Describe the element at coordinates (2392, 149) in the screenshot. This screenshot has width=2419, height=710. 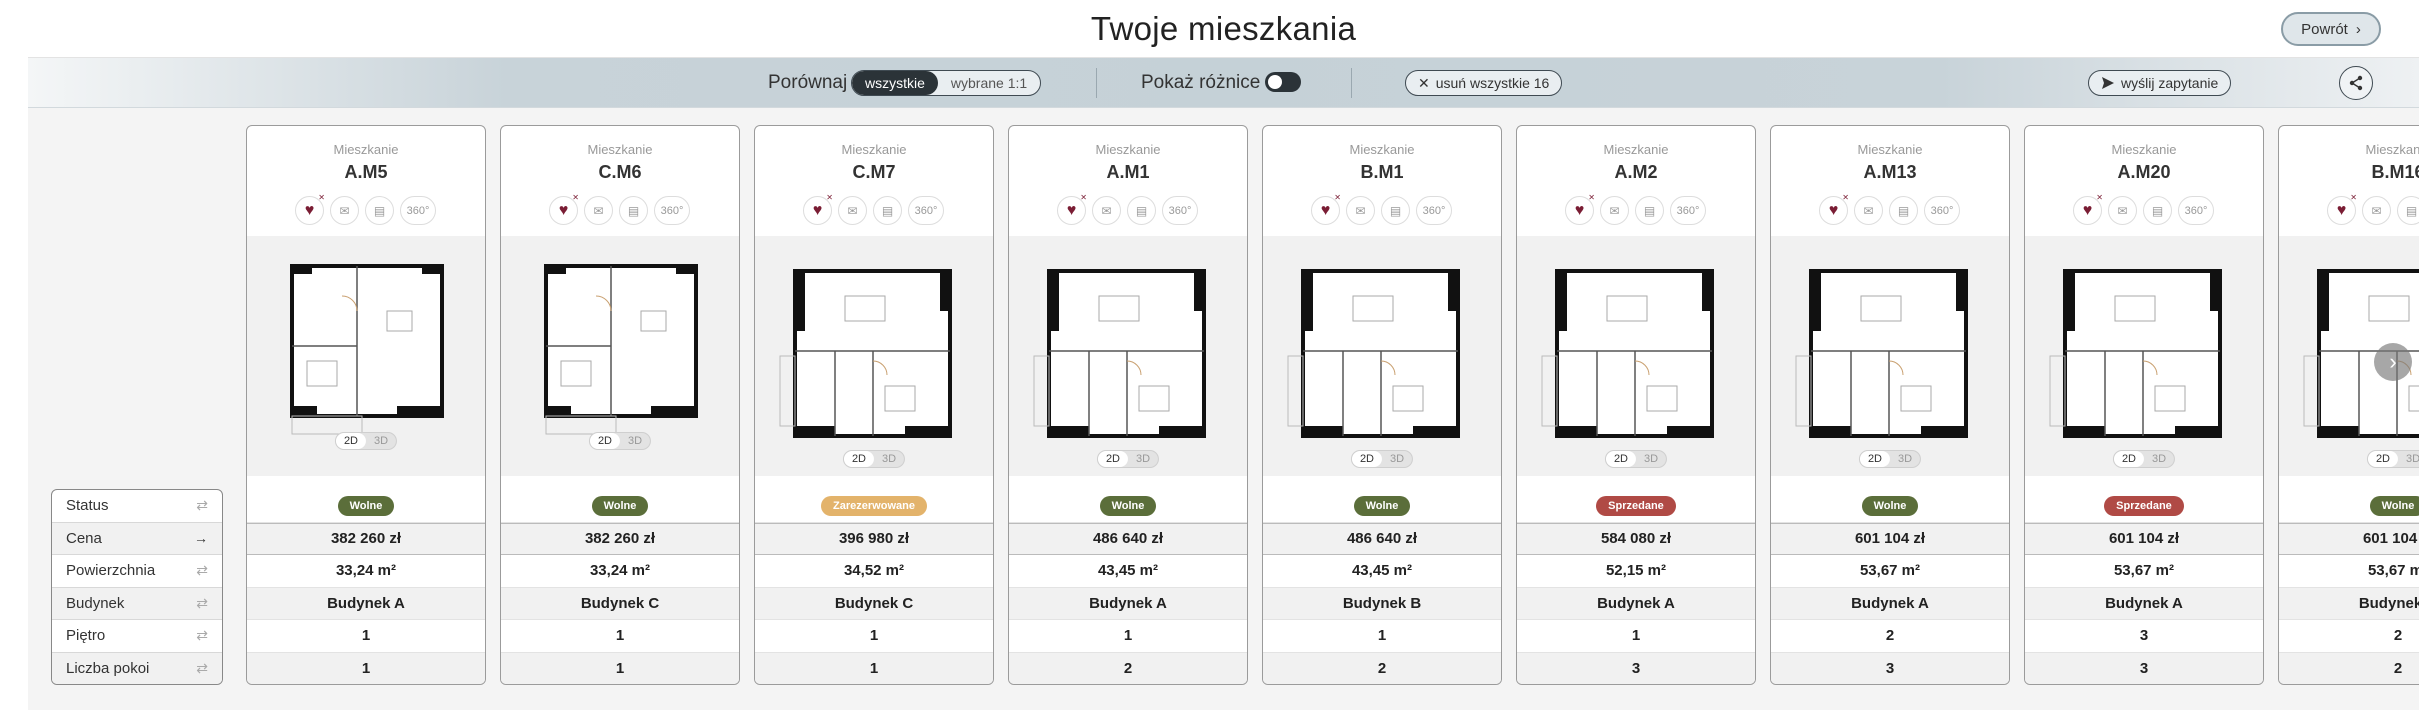
I see `card-type-label: Mieszkanie` at that location.